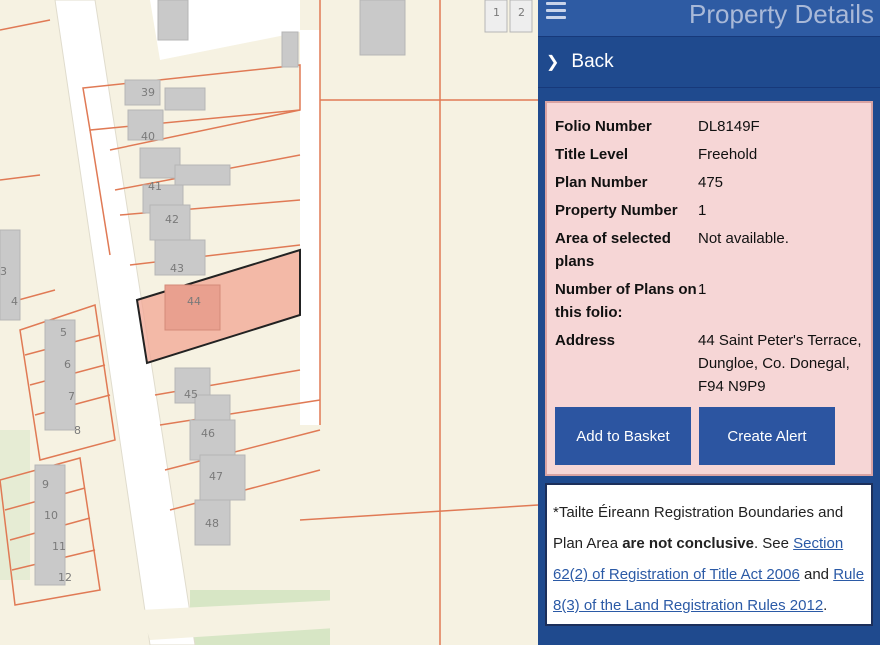  Describe the element at coordinates (208, 433) in the screenshot. I see `plot-label: 46` at that location.